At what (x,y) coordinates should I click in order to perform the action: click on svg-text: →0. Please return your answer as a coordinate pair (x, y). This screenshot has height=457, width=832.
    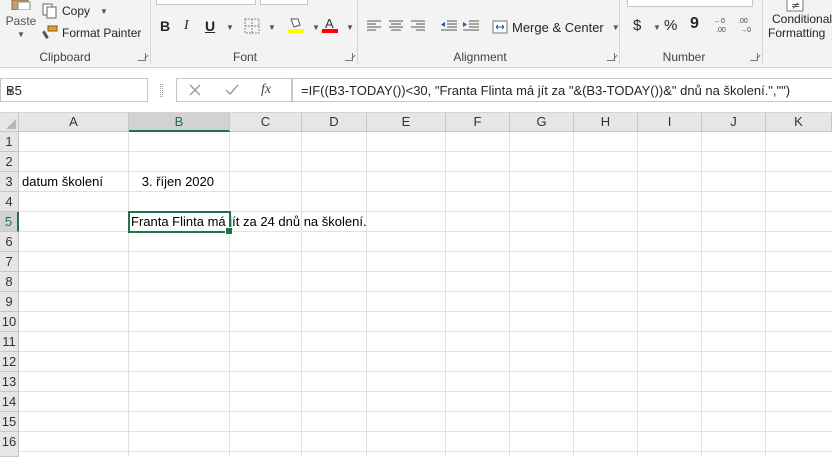
    Looking at the image, I should click on (745, 30).